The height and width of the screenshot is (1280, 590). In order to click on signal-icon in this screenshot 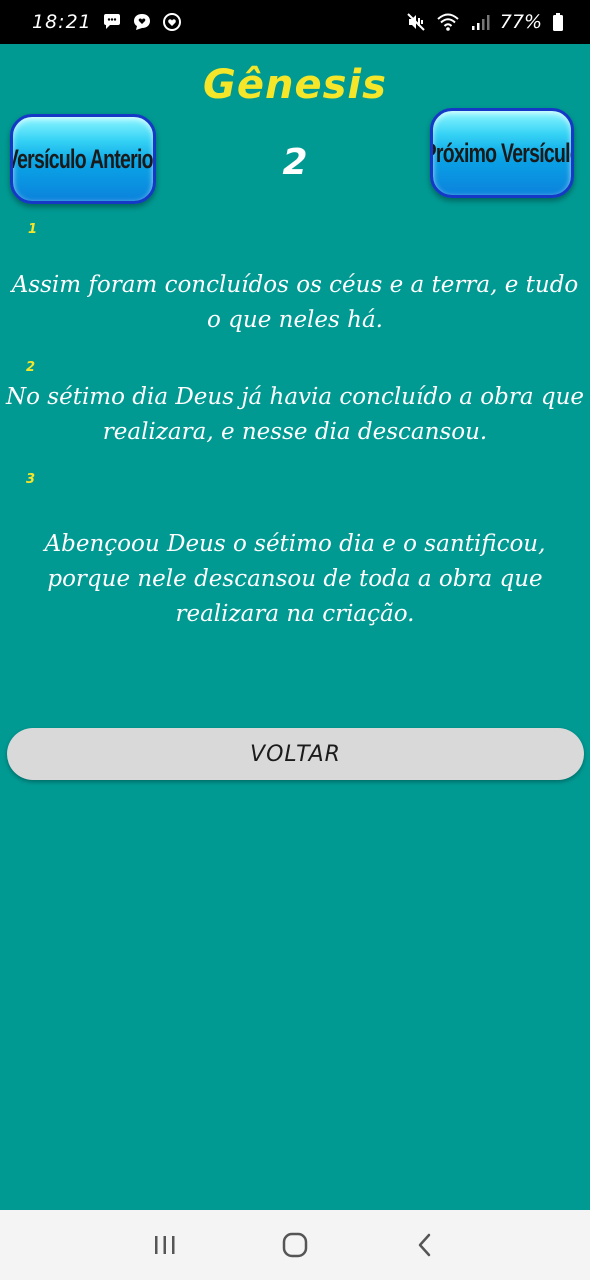, I will do `click(480, 22)`.